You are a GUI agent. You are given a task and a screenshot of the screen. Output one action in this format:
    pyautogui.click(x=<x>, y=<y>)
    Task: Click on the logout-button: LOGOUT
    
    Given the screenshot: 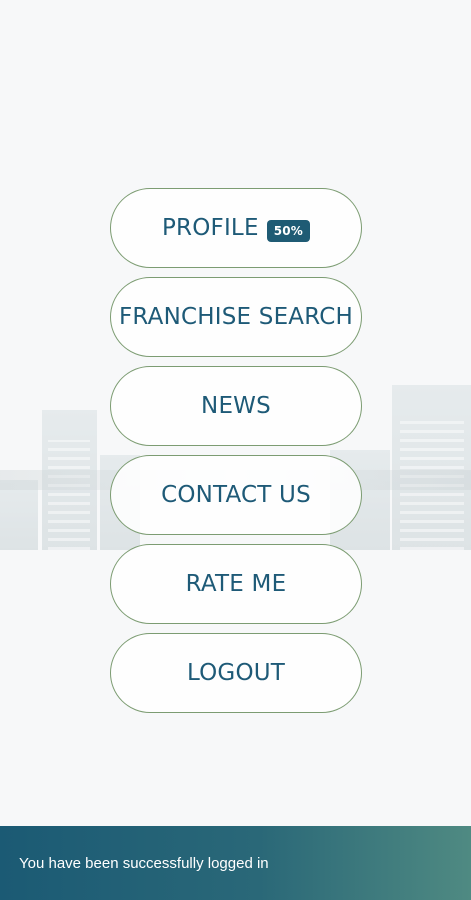 What is the action you would take?
    pyautogui.click(x=236, y=673)
    